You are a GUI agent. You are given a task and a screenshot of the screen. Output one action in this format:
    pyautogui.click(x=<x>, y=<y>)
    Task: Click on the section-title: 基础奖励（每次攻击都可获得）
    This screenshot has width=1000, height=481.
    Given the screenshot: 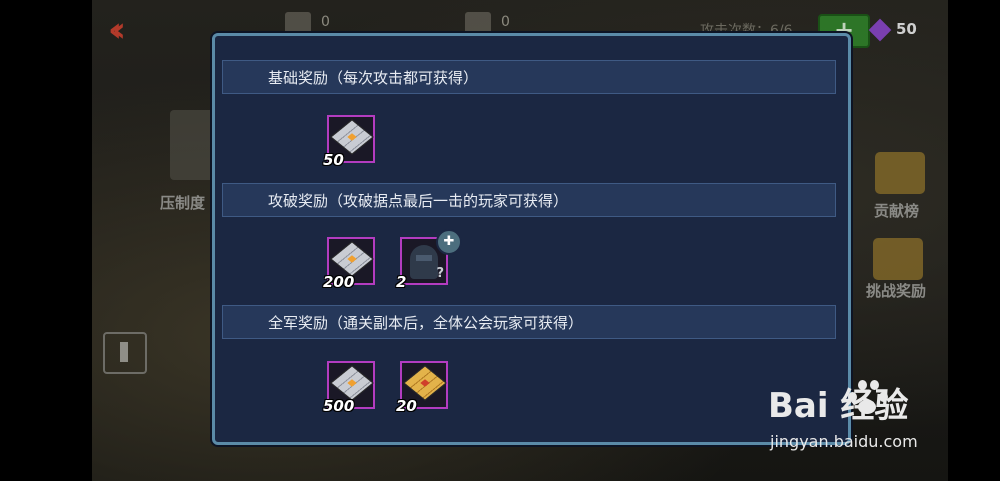 What is the action you would take?
    pyautogui.click(x=373, y=78)
    